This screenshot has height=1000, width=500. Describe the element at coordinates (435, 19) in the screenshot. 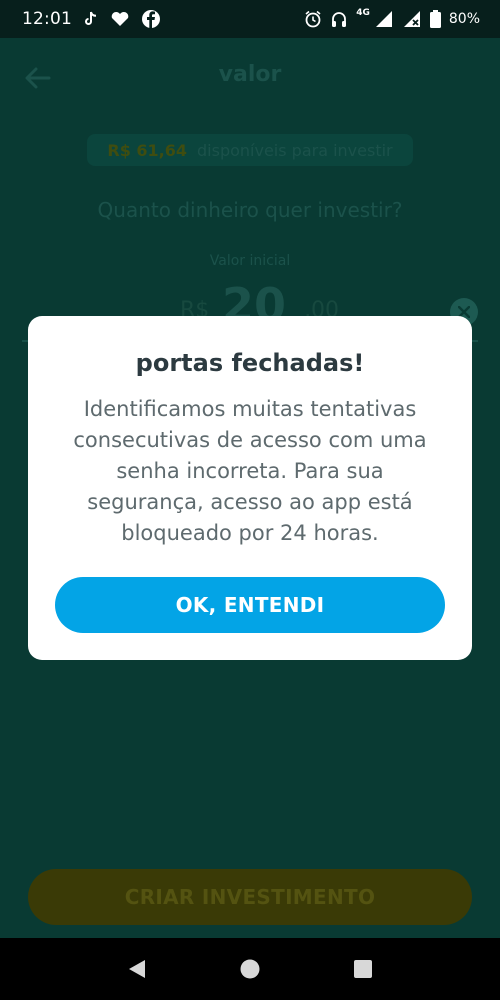

I see `battery-icon` at that location.